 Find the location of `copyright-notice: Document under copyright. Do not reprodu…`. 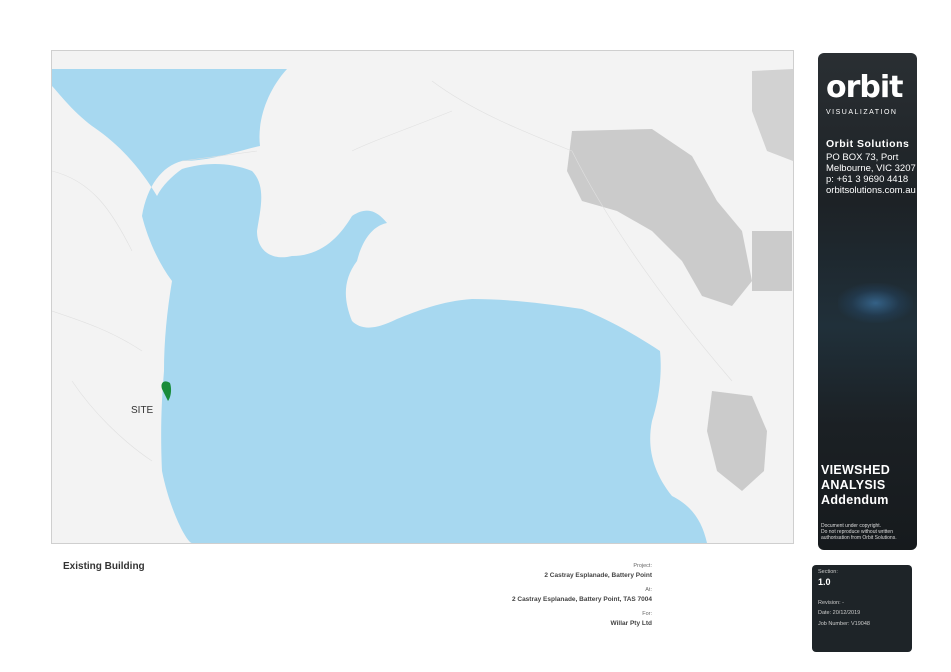

copyright-notice: Document under copyright. Do not reprodu… is located at coordinates (868, 532).